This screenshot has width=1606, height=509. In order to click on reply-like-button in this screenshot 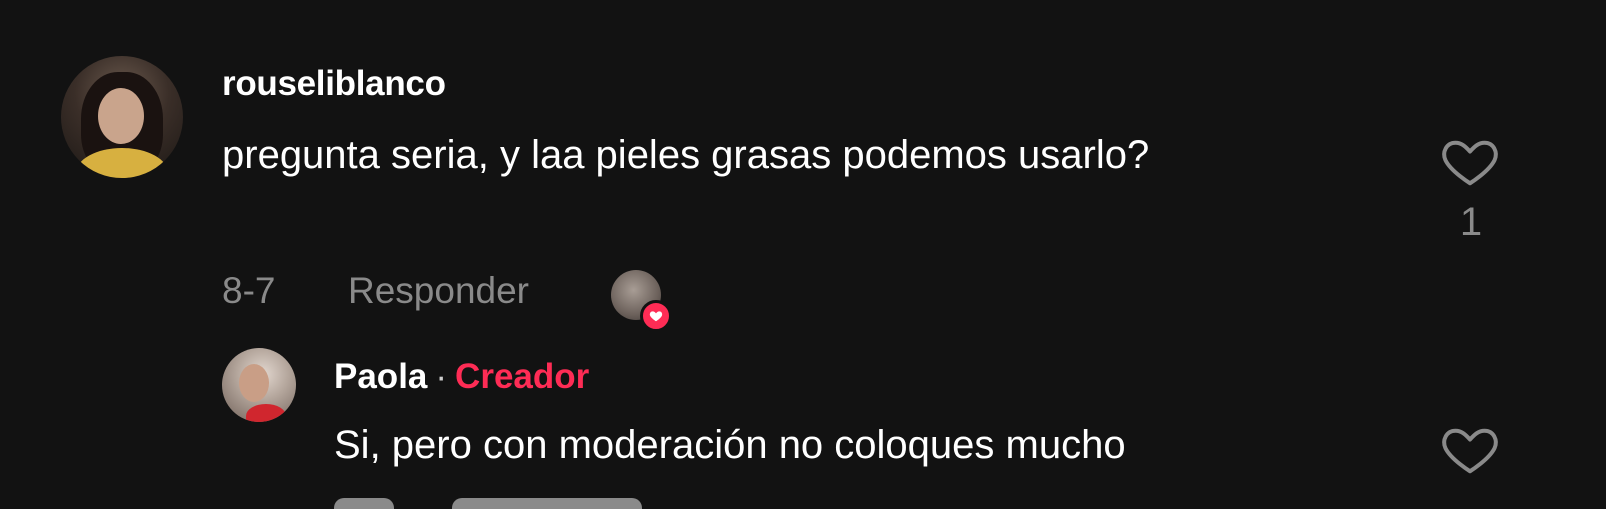, I will do `click(1470, 450)`.